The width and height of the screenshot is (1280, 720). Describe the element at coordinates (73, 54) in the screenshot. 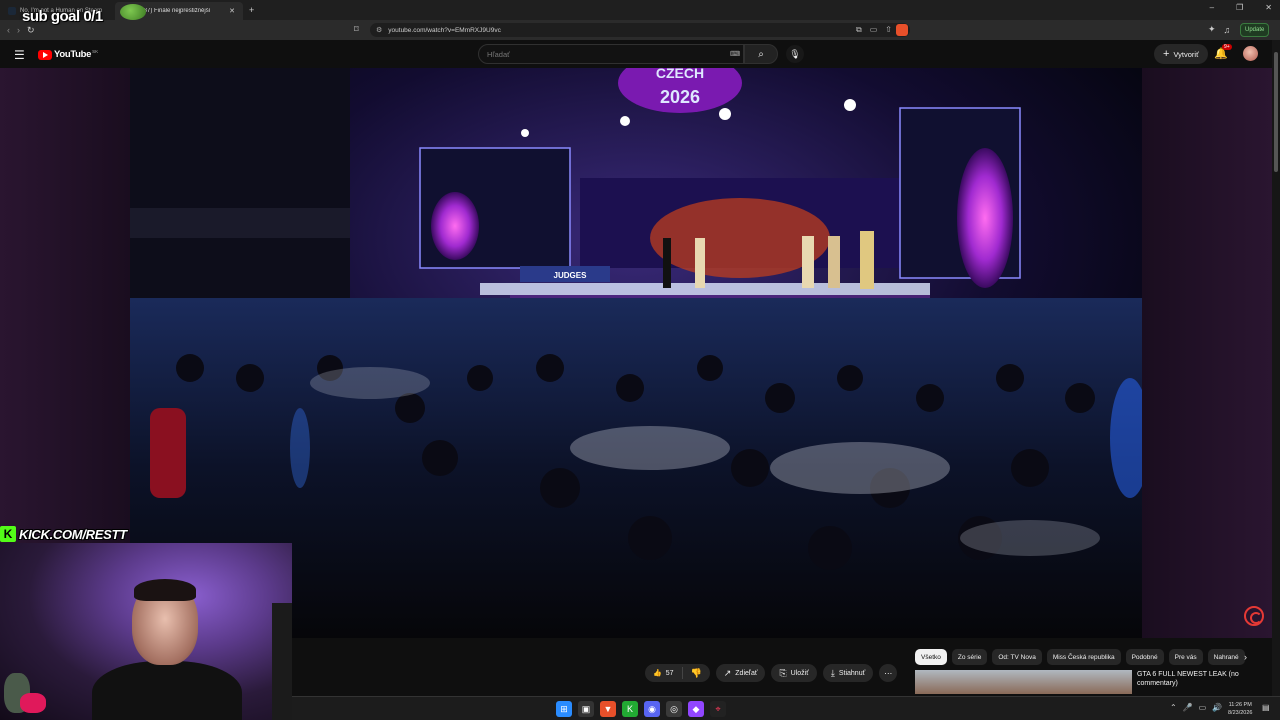

I see `youtube-wordmark: YouTube` at that location.